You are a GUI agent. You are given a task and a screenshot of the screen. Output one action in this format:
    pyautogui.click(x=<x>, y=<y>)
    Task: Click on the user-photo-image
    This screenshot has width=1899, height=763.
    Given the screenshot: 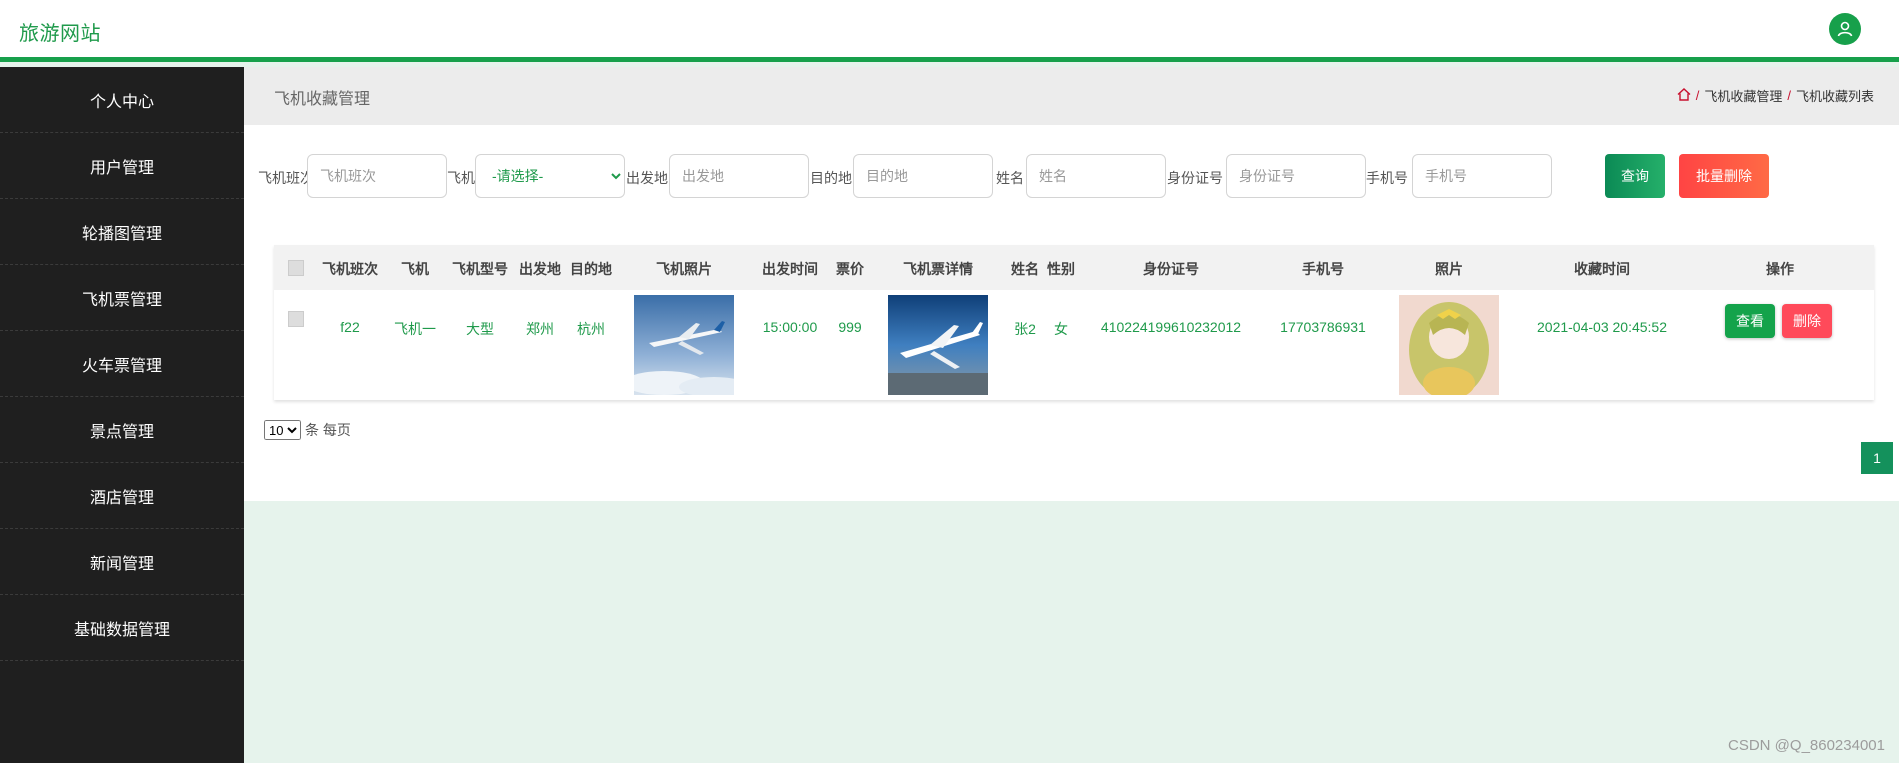 What is the action you would take?
    pyautogui.click(x=1449, y=345)
    